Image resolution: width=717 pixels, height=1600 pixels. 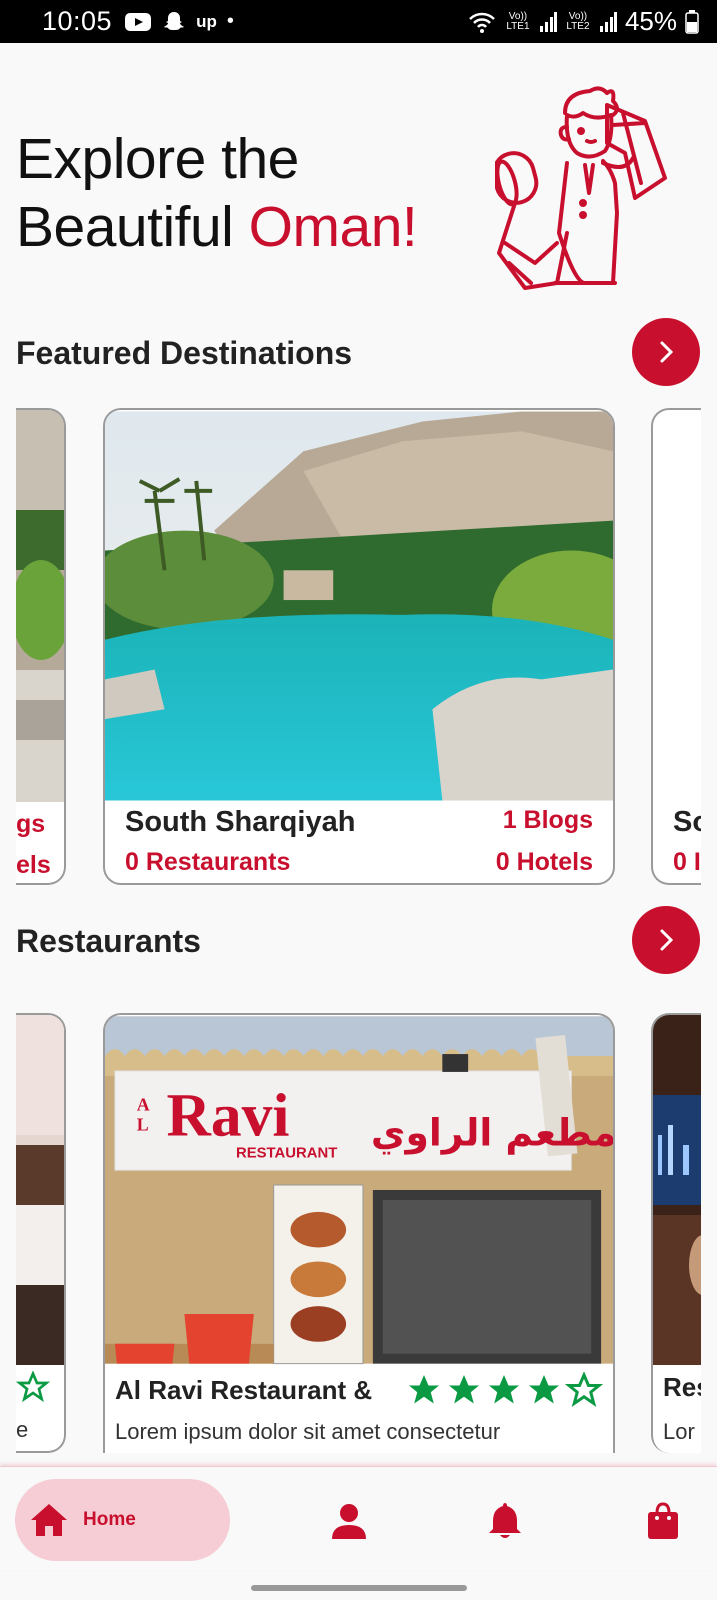 I want to click on bottom-navigation: Home, so click(x=358, y=1518).